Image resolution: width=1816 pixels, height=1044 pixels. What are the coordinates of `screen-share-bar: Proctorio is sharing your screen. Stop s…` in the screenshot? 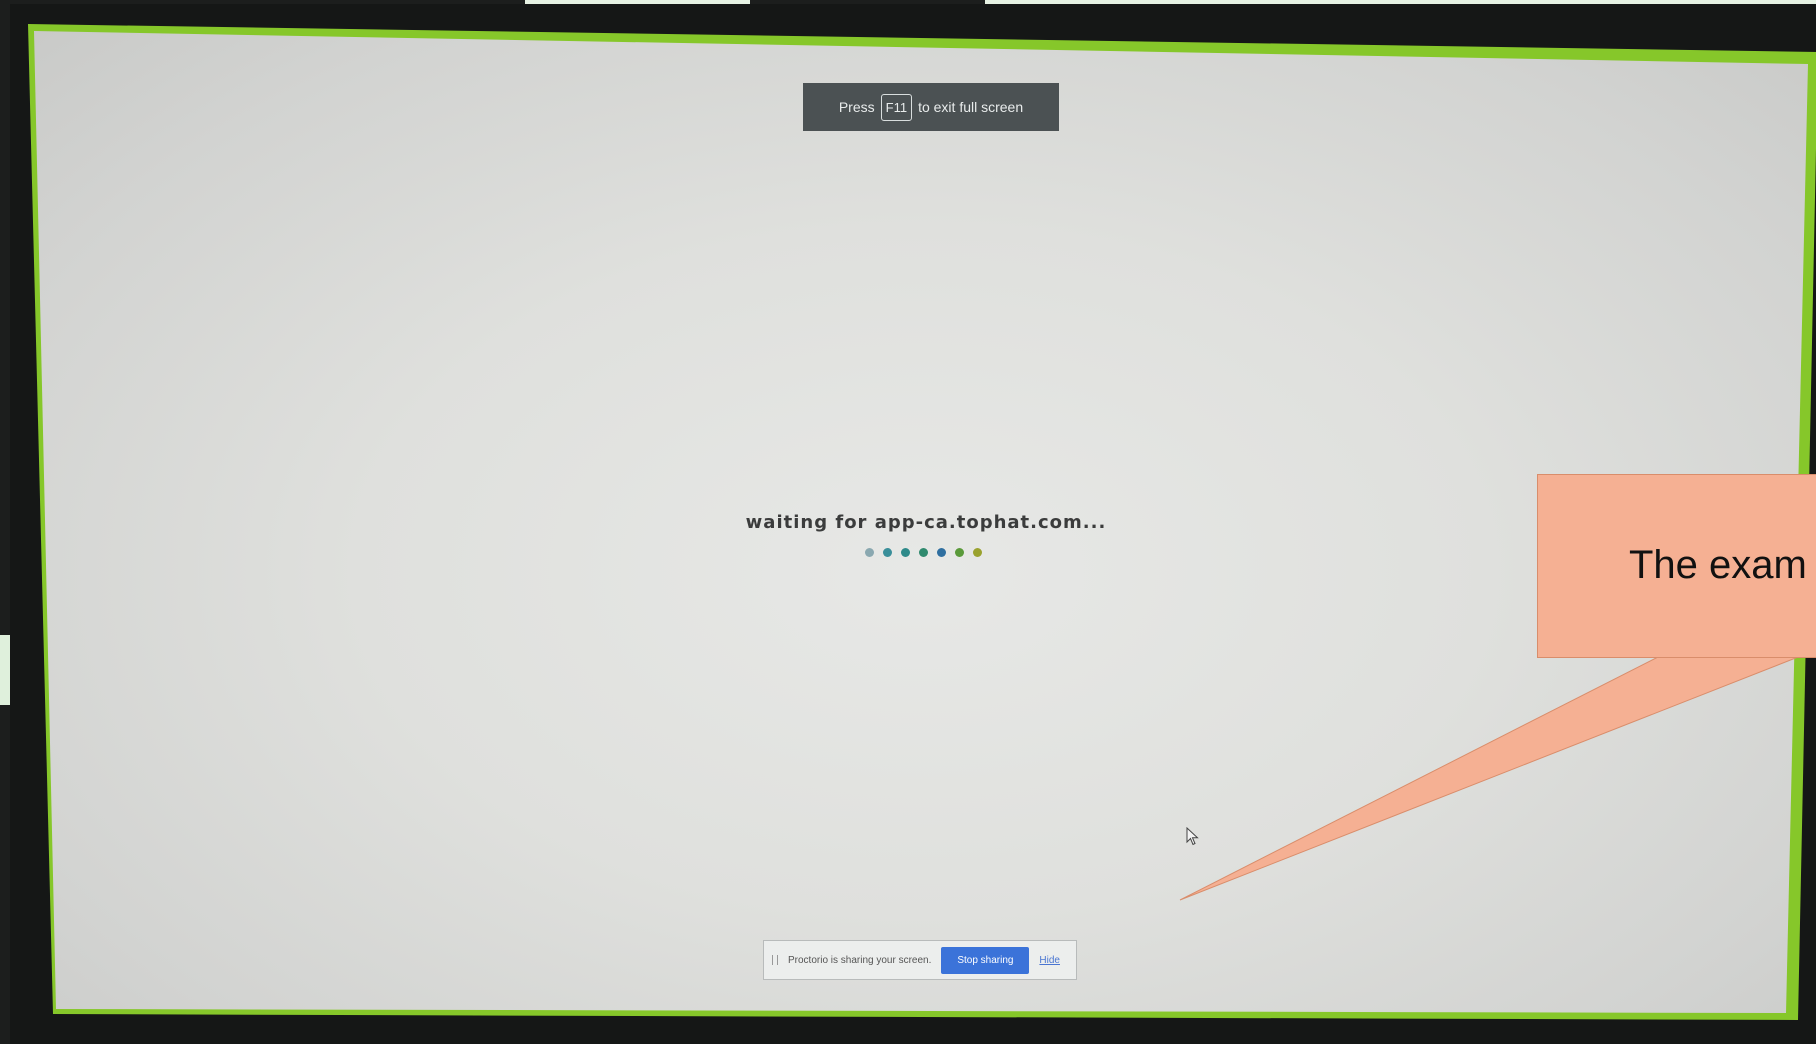 It's located at (920, 960).